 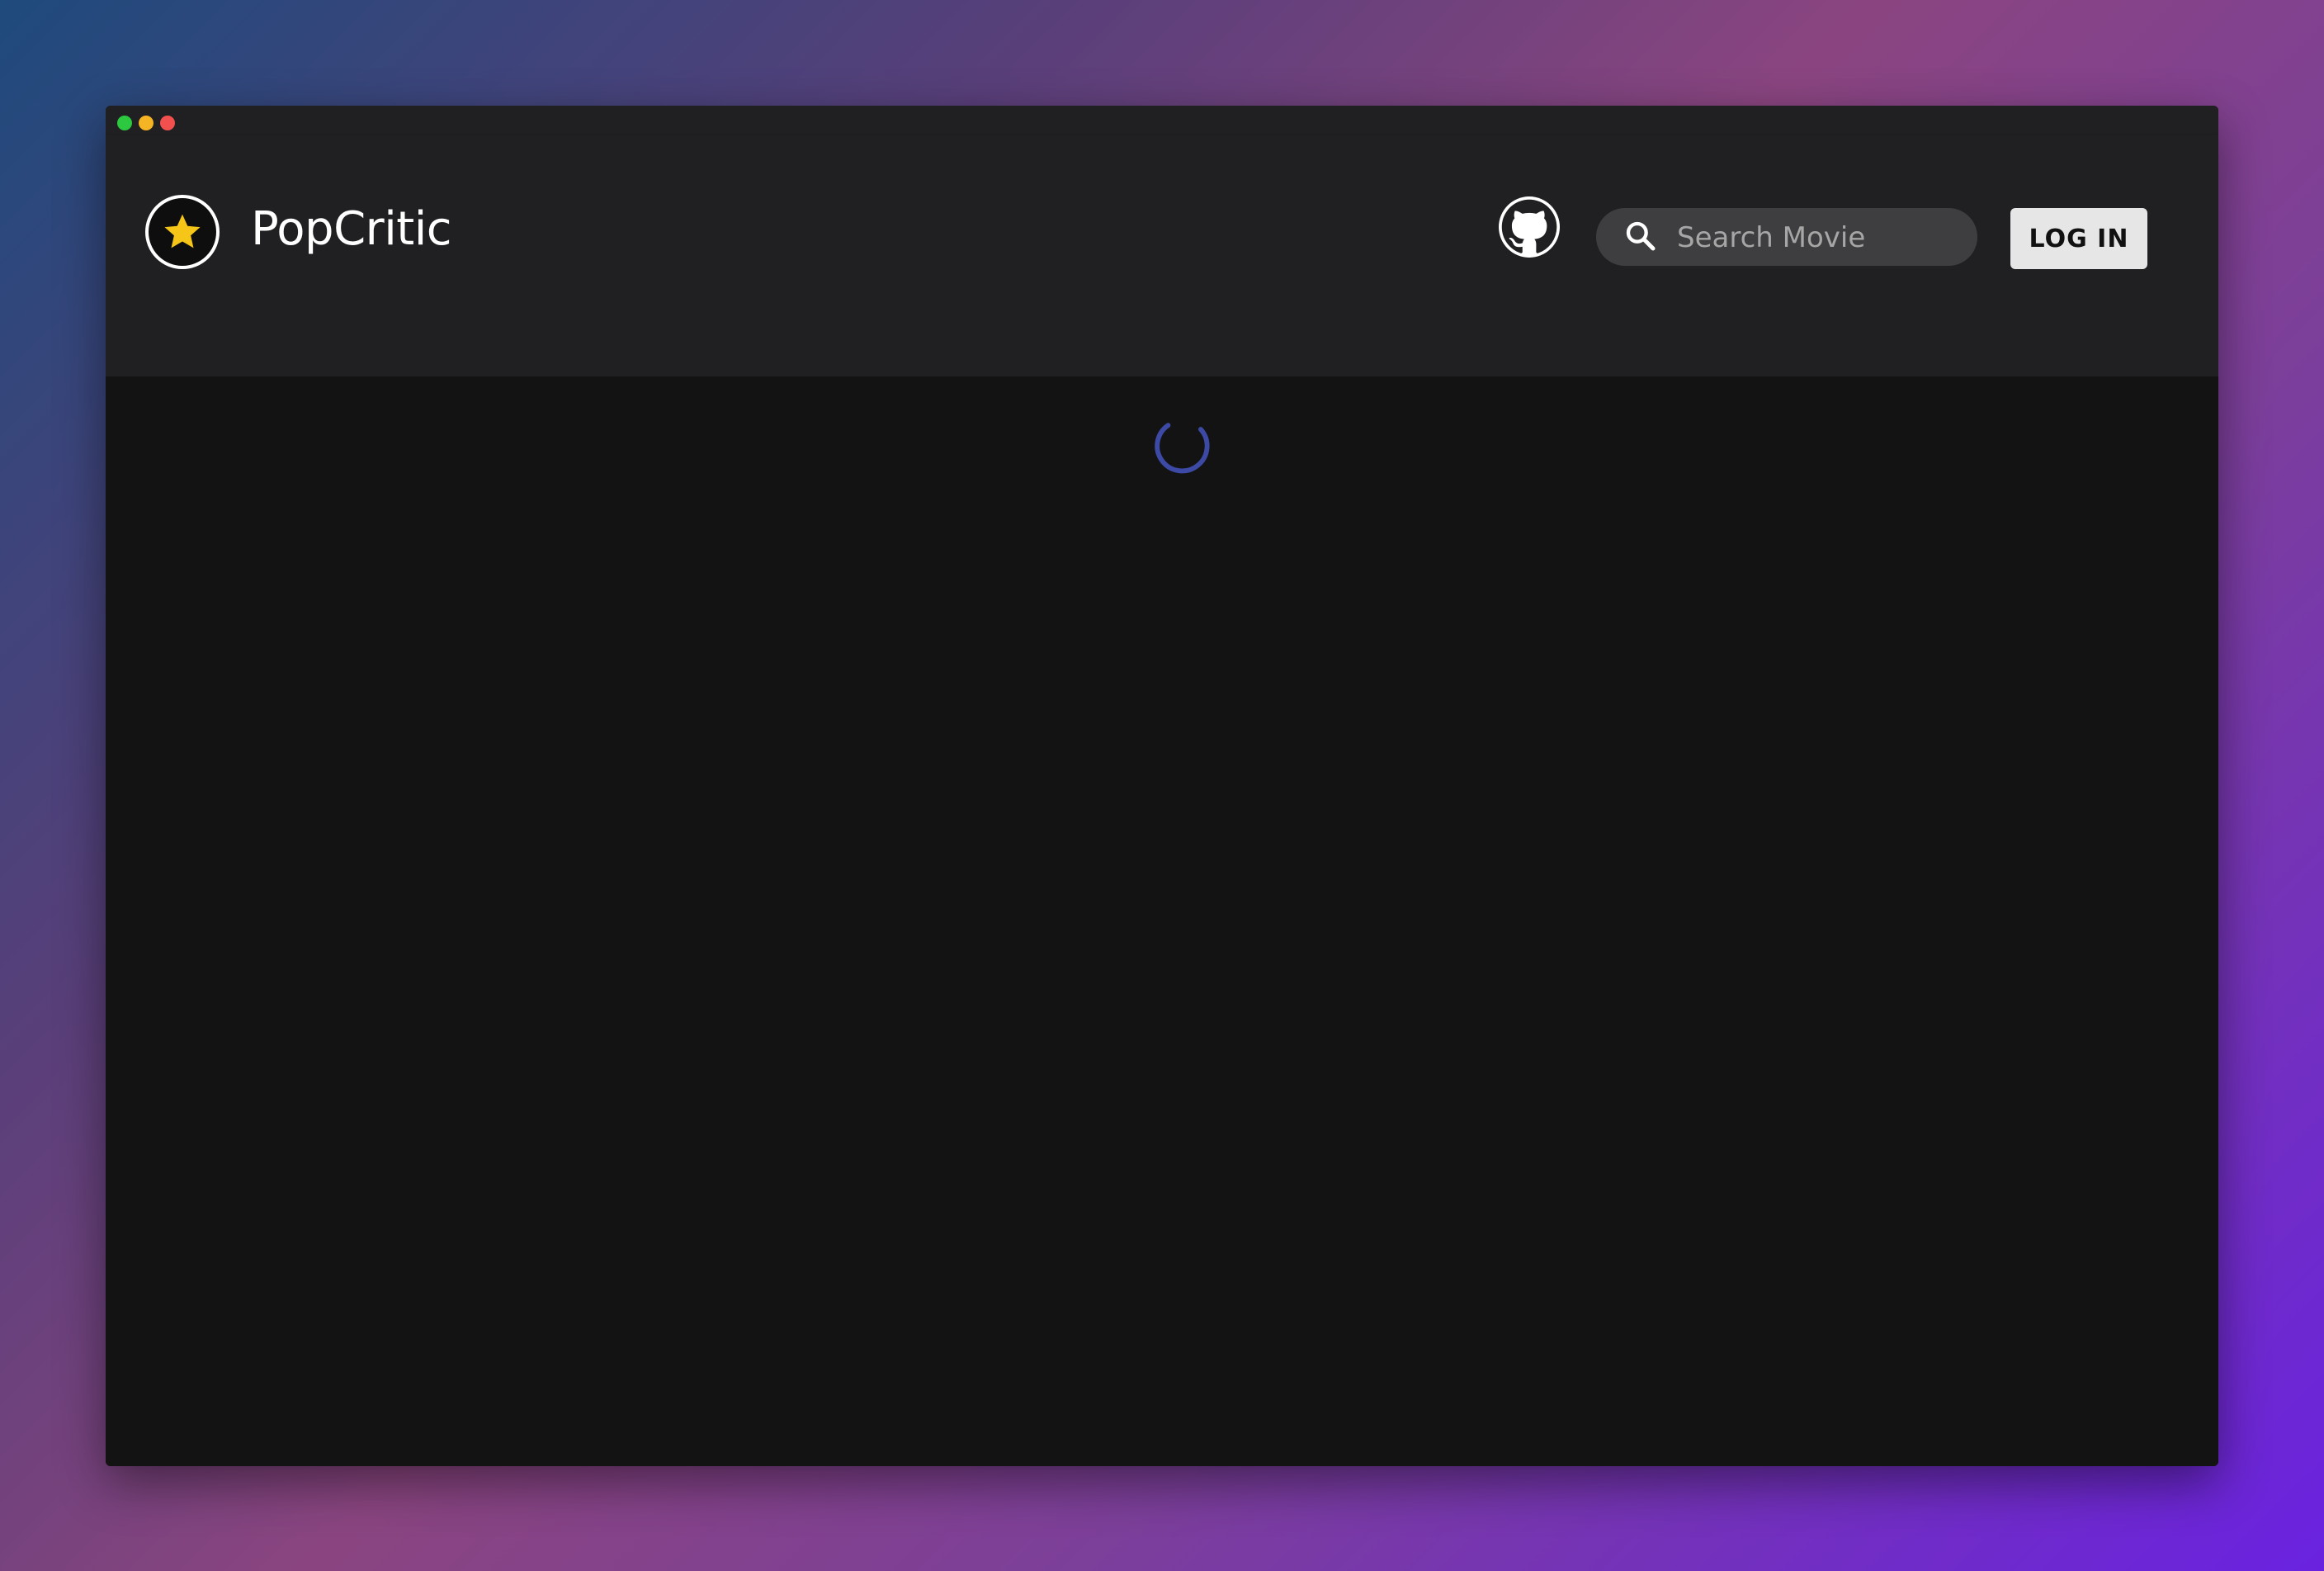 I want to click on search-icon, so click(x=1641, y=236).